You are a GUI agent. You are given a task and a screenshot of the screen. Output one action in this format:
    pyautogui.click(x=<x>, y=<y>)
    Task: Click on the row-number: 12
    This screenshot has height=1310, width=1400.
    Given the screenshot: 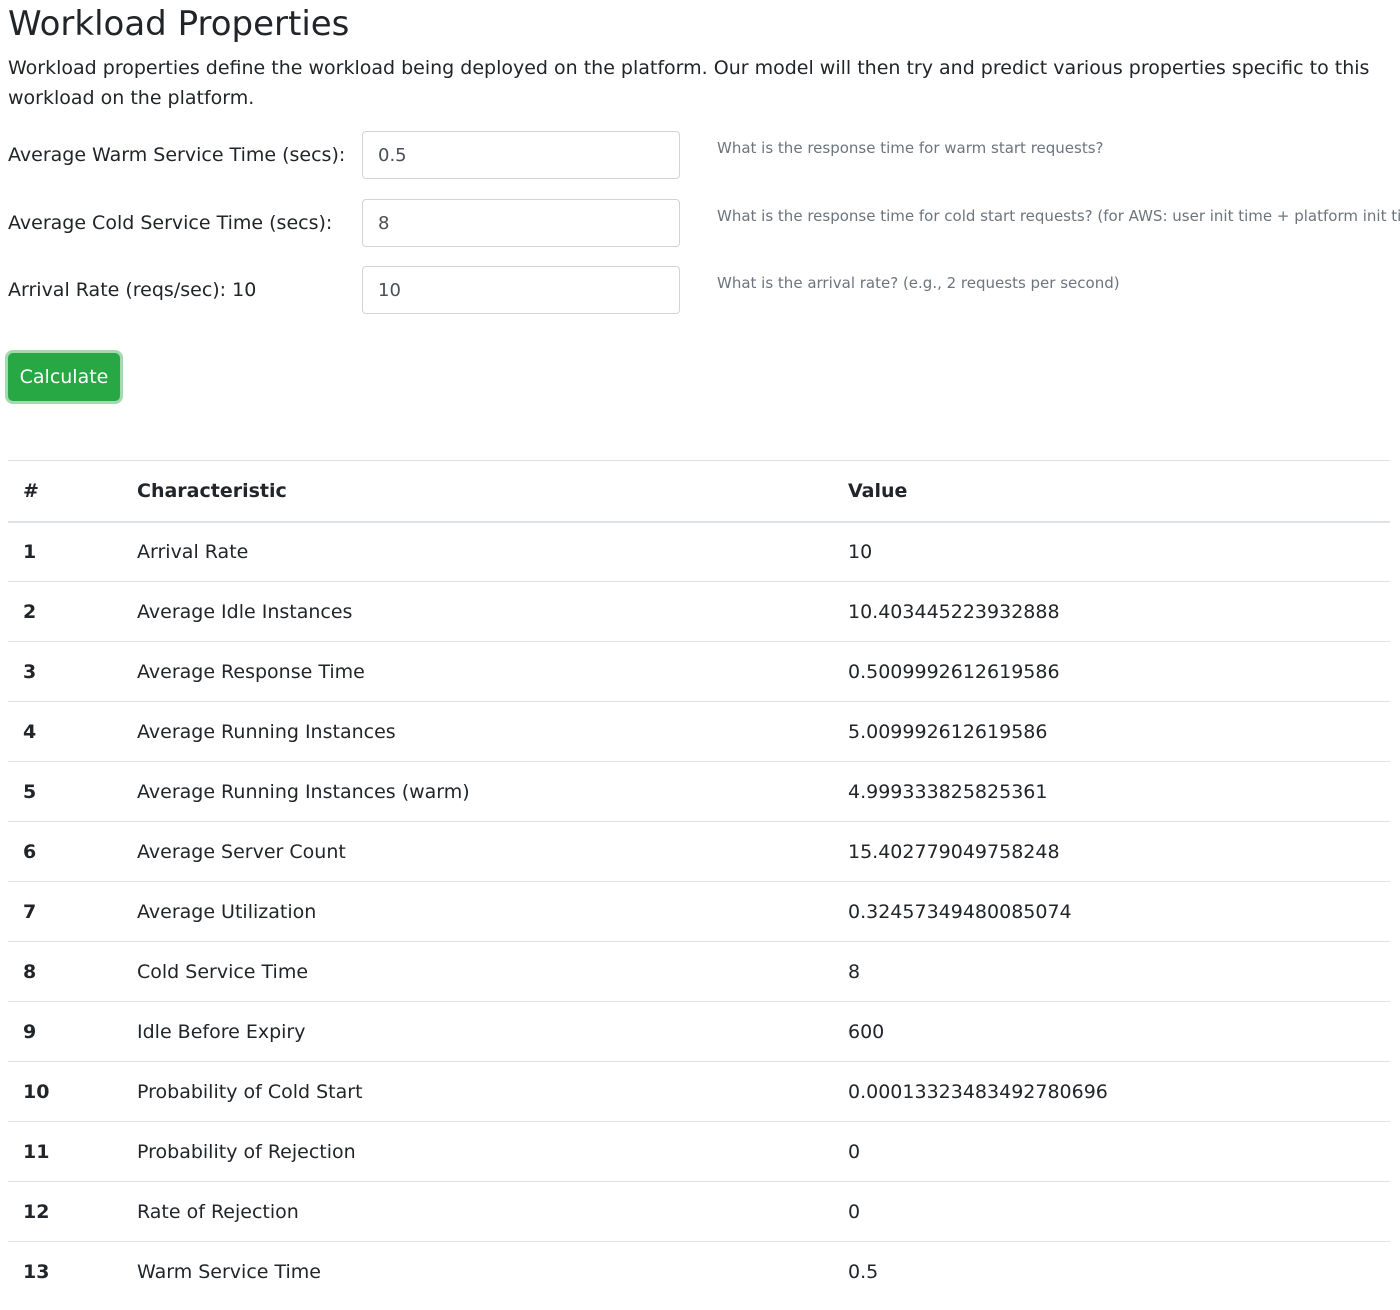 What is the action you would take?
    pyautogui.click(x=65, y=1211)
    